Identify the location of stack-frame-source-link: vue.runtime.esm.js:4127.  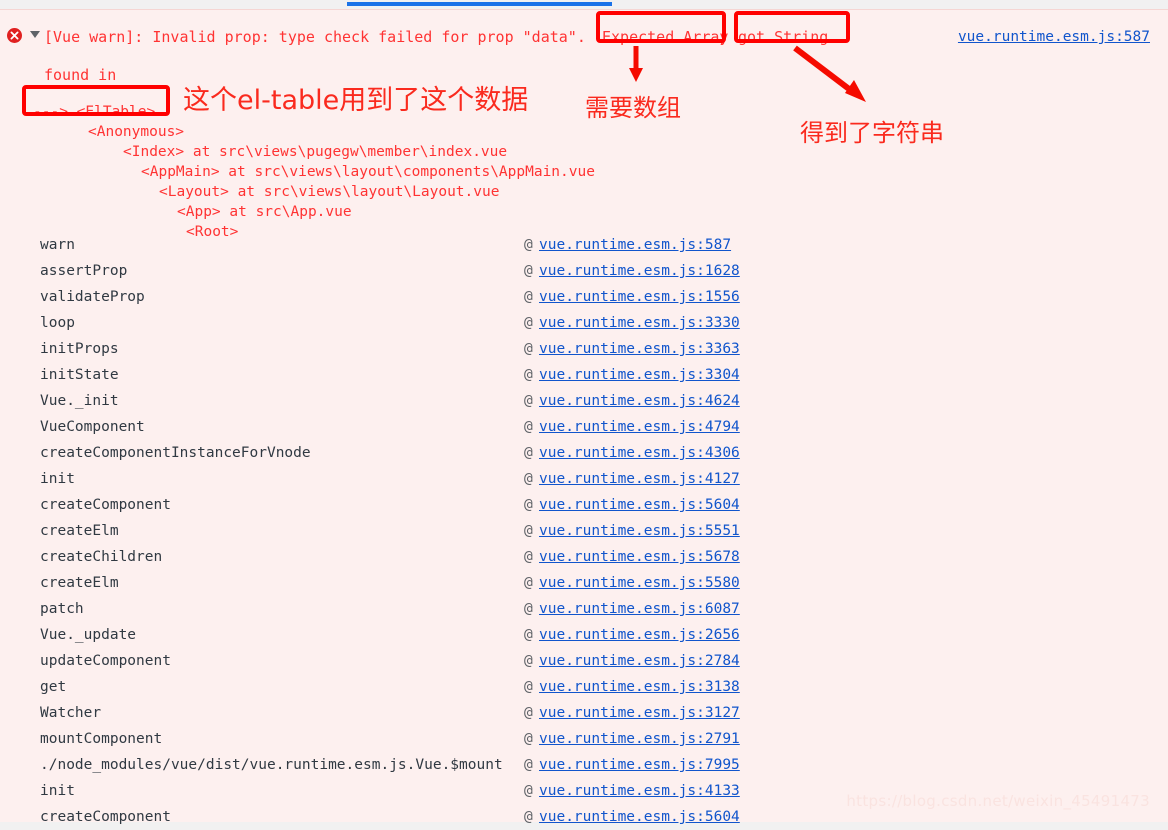
(639, 479).